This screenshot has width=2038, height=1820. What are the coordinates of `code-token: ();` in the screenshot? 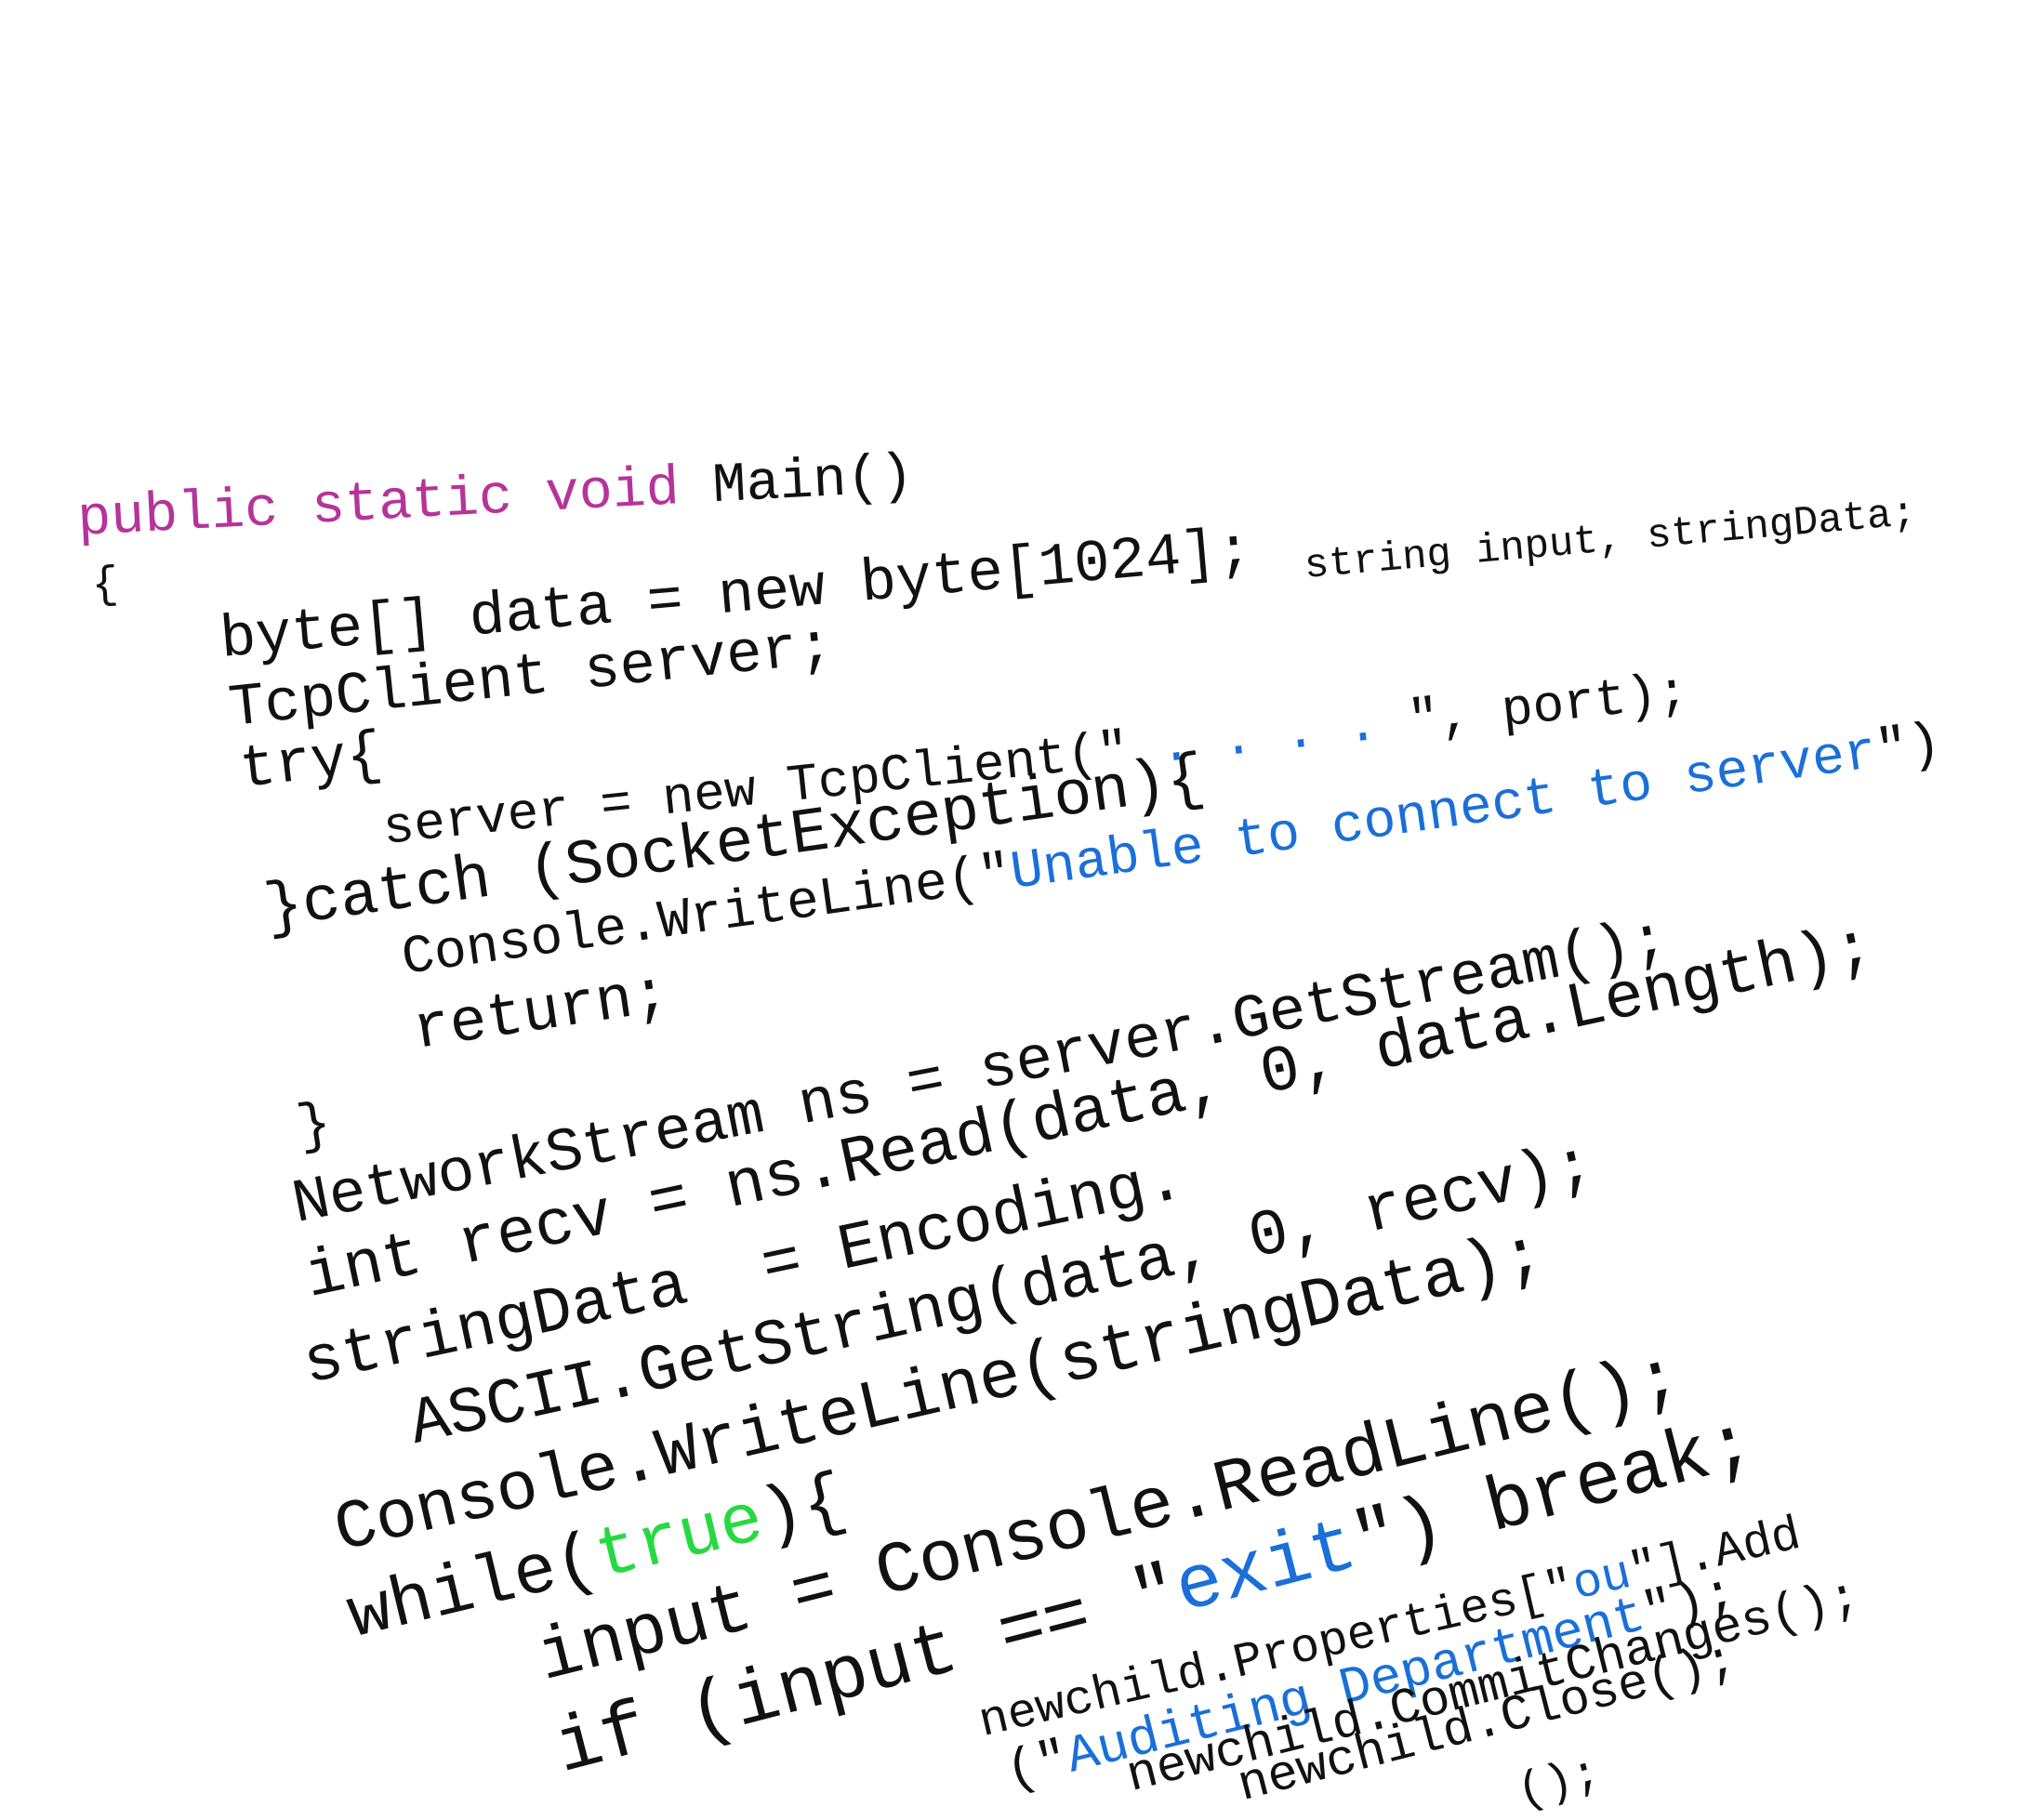 It's located at (1560, 1783).